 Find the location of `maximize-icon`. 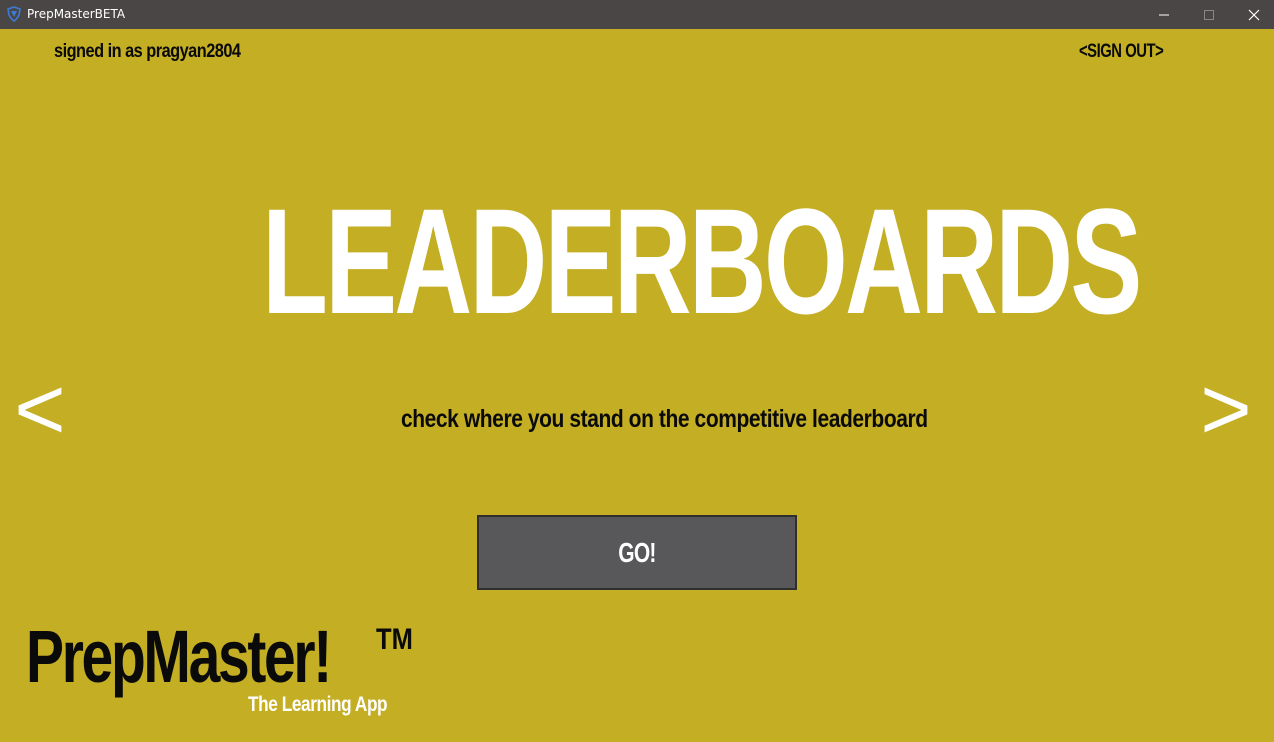

maximize-icon is located at coordinates (1209, 14).